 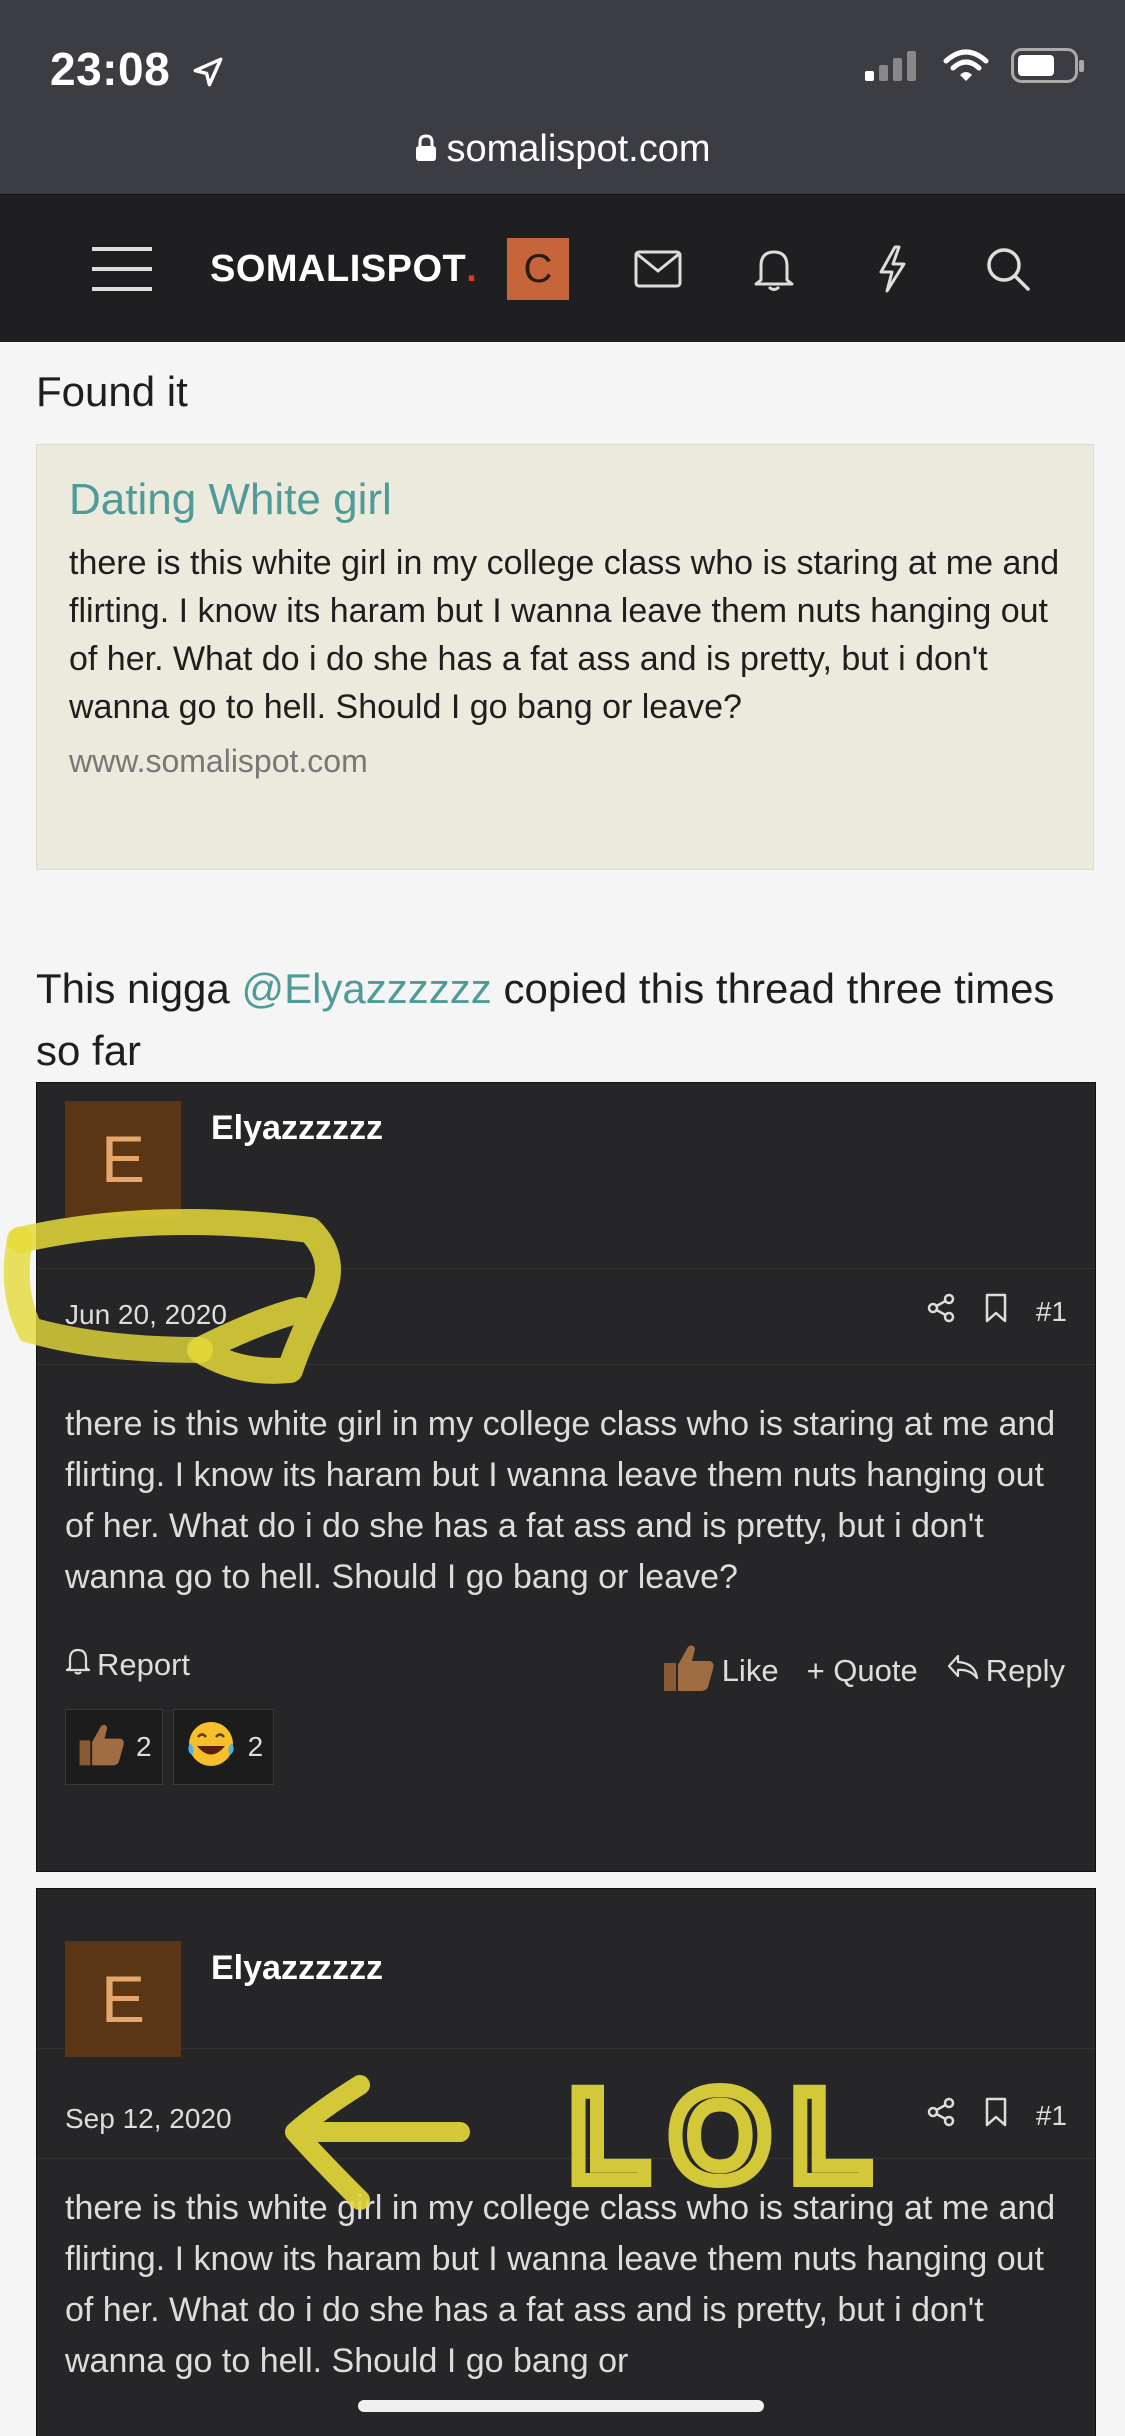 I want to click on post-action-group: Like + Quote Reply, so click(x=862, y=1671).